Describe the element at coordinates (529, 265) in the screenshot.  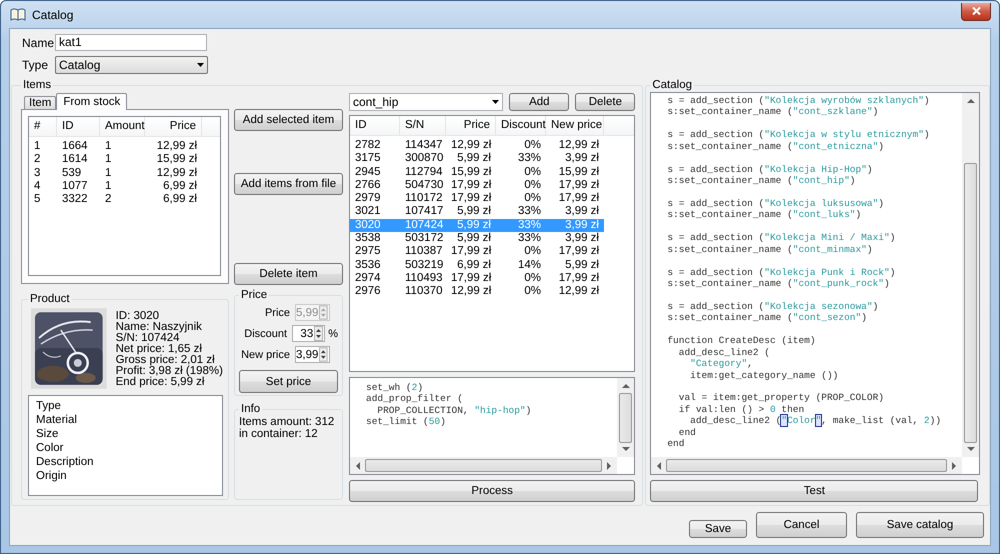
I see `table-cell-text: 14%` at that location.